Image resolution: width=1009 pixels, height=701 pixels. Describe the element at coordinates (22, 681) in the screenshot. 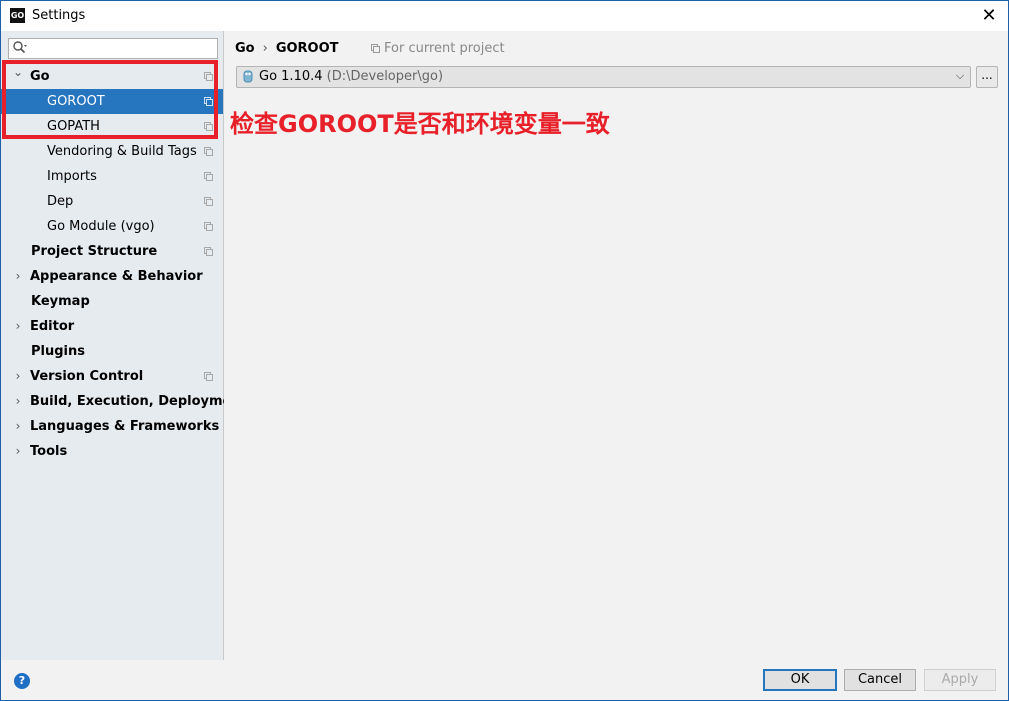

I see `help-button: ?` at that location.